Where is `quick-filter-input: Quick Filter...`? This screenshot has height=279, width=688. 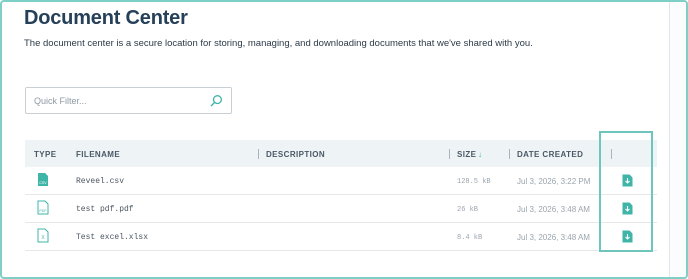 quick-filter-input: Quick Filter... is located at coordinates (128, 100).